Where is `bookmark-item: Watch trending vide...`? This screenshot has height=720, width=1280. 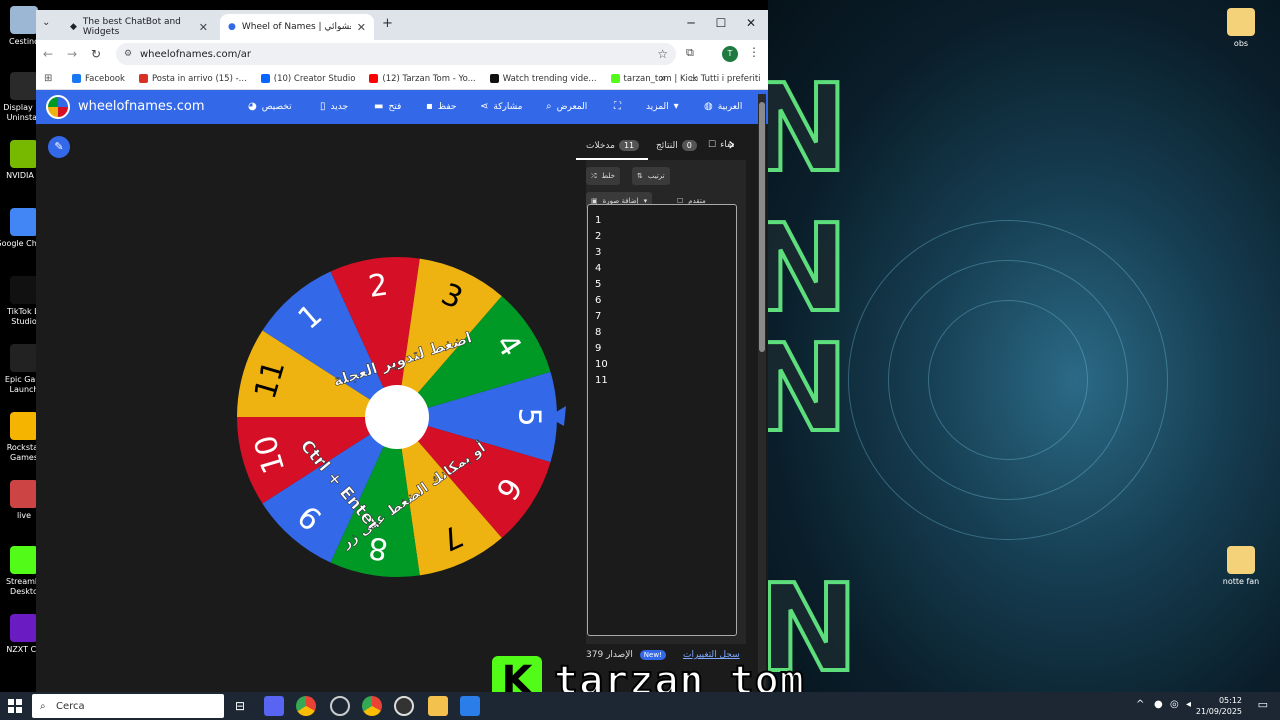 bookmark-item: Watch trending vide... is located at coordinates (543, 78).